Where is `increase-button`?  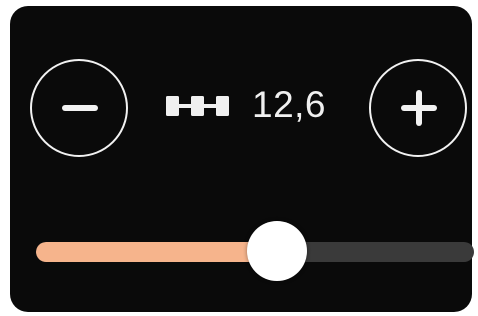
increase-button is located at coordinates (418, 108).